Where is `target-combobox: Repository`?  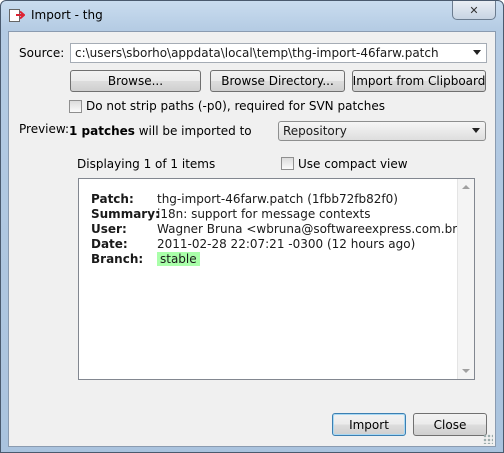 target-combobox: Repository is located at coordinates (382, 131).